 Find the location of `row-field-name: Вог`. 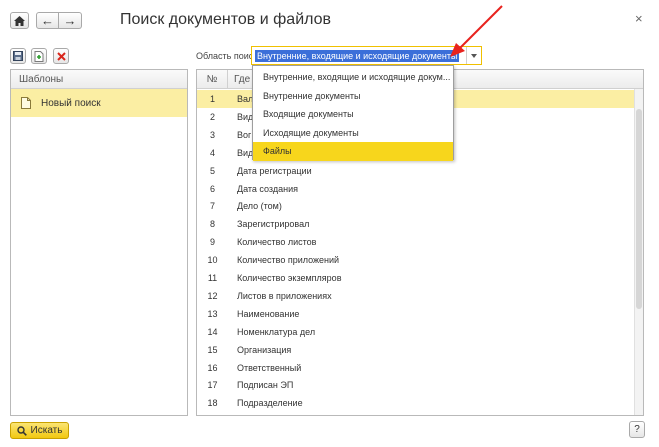

row-field-name: Вог is located at coordinates (244, 134).